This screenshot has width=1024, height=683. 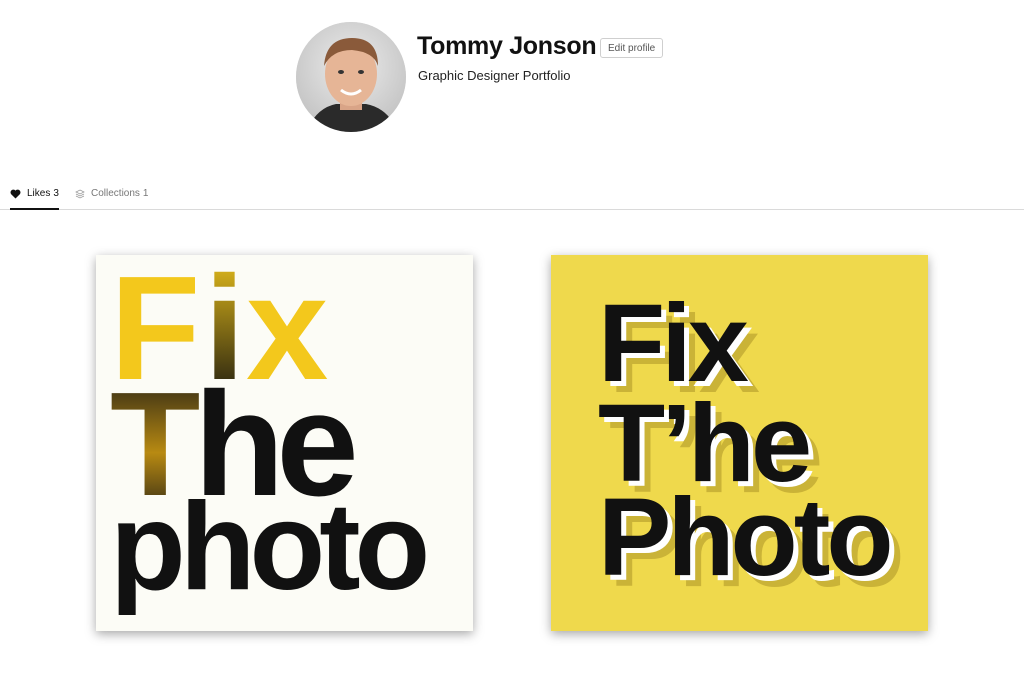 What do you see at coordinates (512, 194) in the screenshot?
I see `profile-tabs: Likes 3 Collections 1` at bounding box center [512, 194].